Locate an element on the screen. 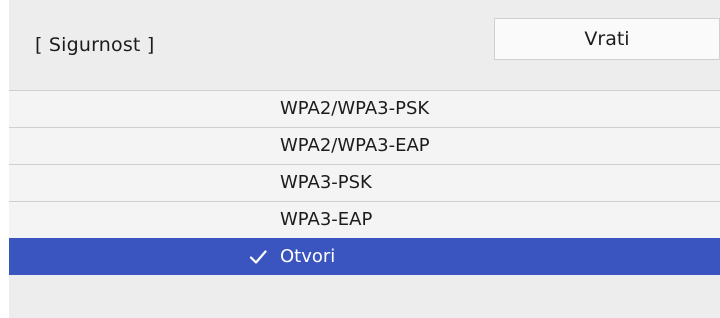 This screenshot has height=318, width=720. list-item-label: WPA3-EAP is located at coordinates (326, 219).